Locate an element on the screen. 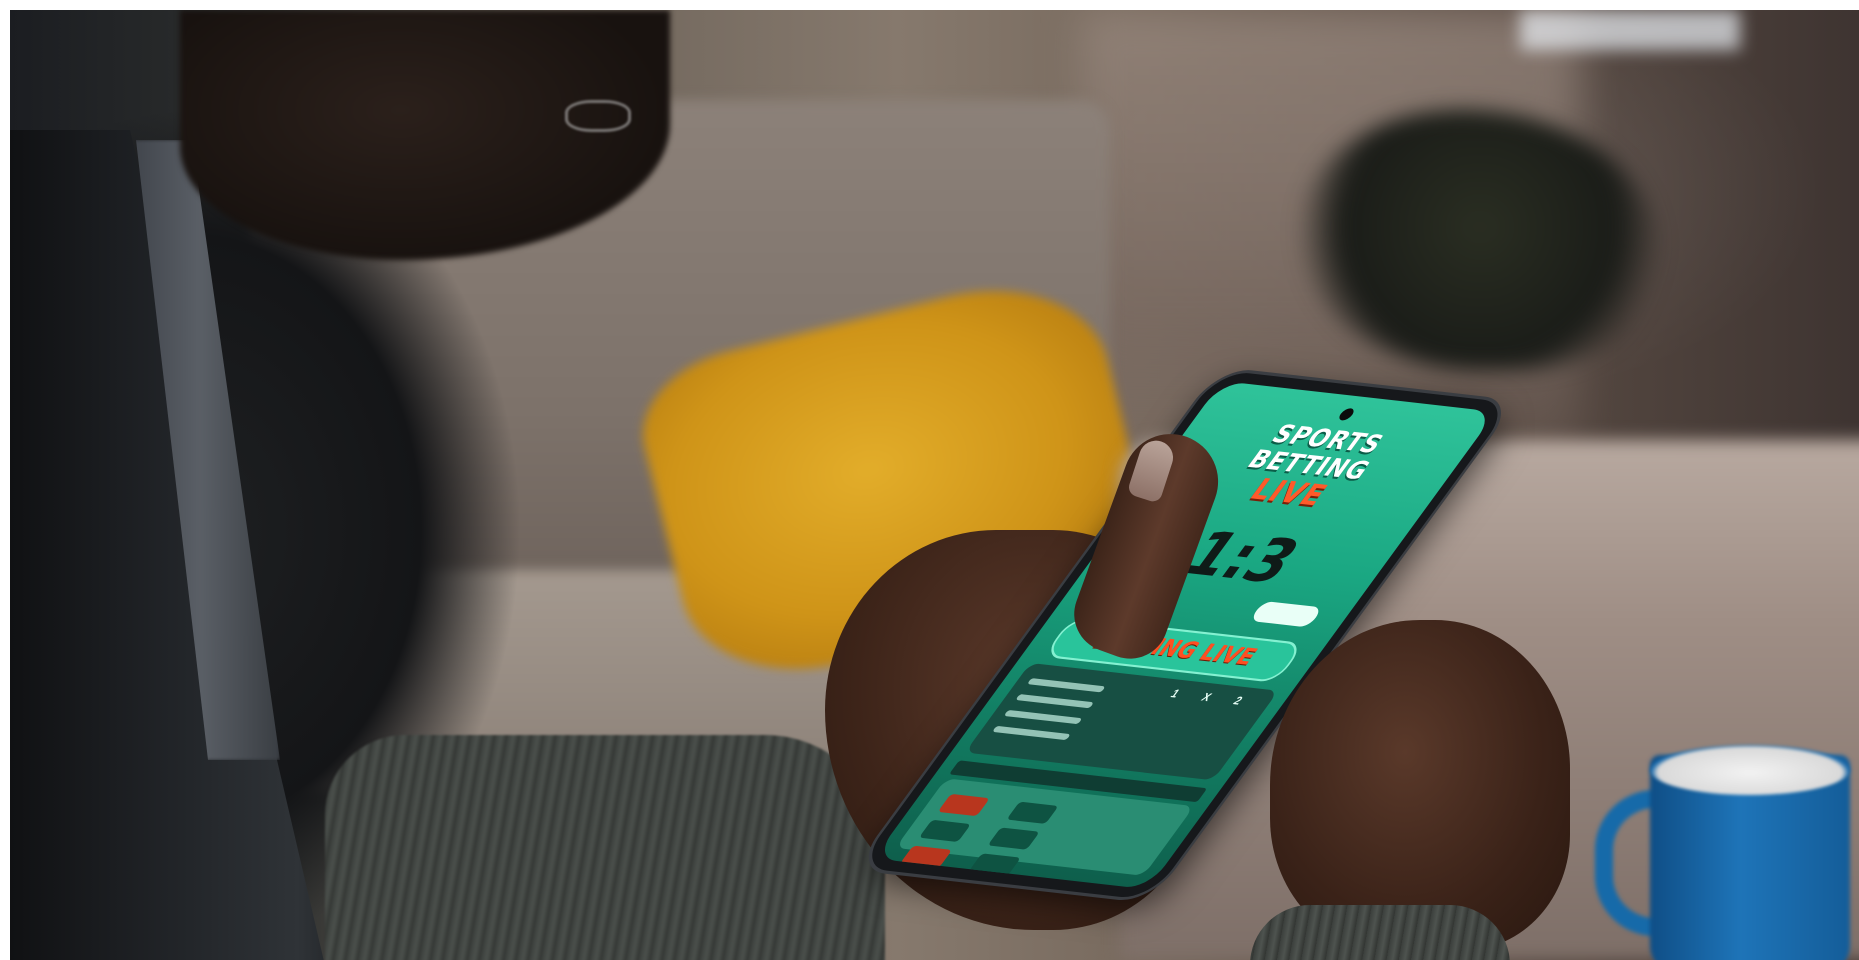  column-x: X is located at coordinates (1212, 698).